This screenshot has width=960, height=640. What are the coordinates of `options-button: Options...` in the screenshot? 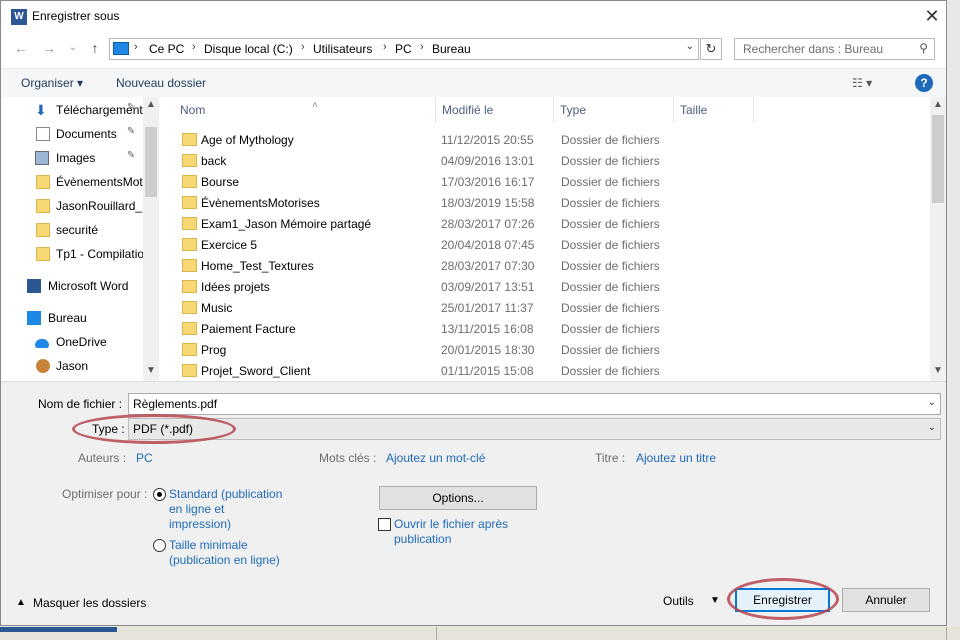 It's located at (458, 498).